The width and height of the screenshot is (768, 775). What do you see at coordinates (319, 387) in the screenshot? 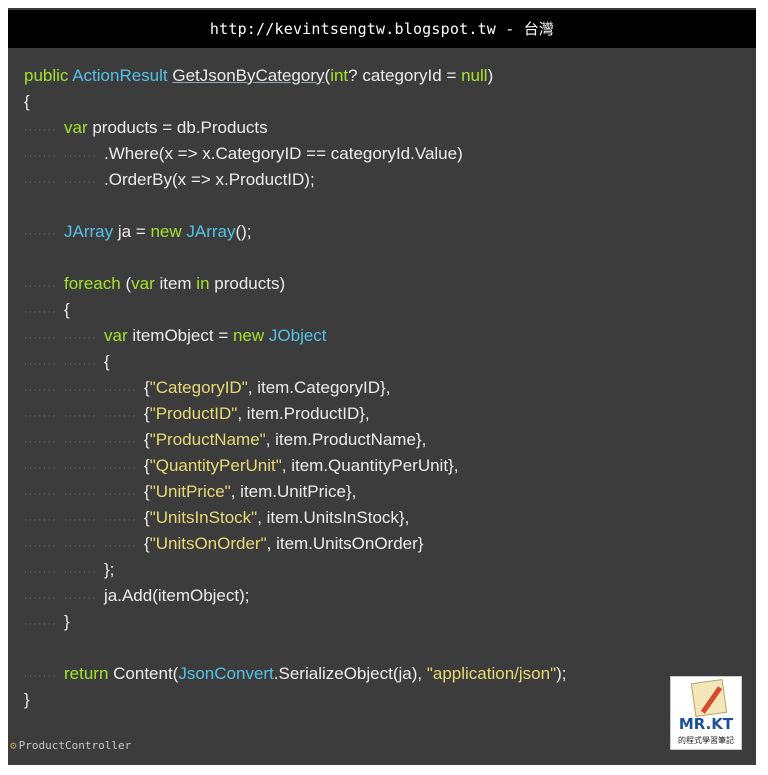
I see `code-token: , item.CategoryID},` at bounding box center [319, 387].